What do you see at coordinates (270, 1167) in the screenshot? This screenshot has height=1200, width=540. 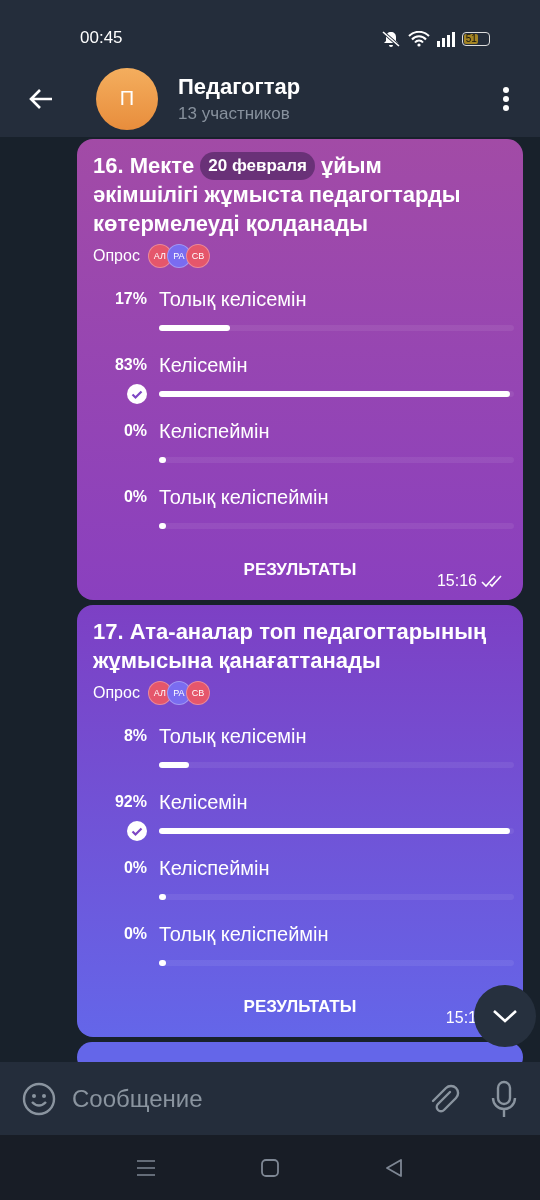 I see `home-icon` at bounding box center [270, 1167].